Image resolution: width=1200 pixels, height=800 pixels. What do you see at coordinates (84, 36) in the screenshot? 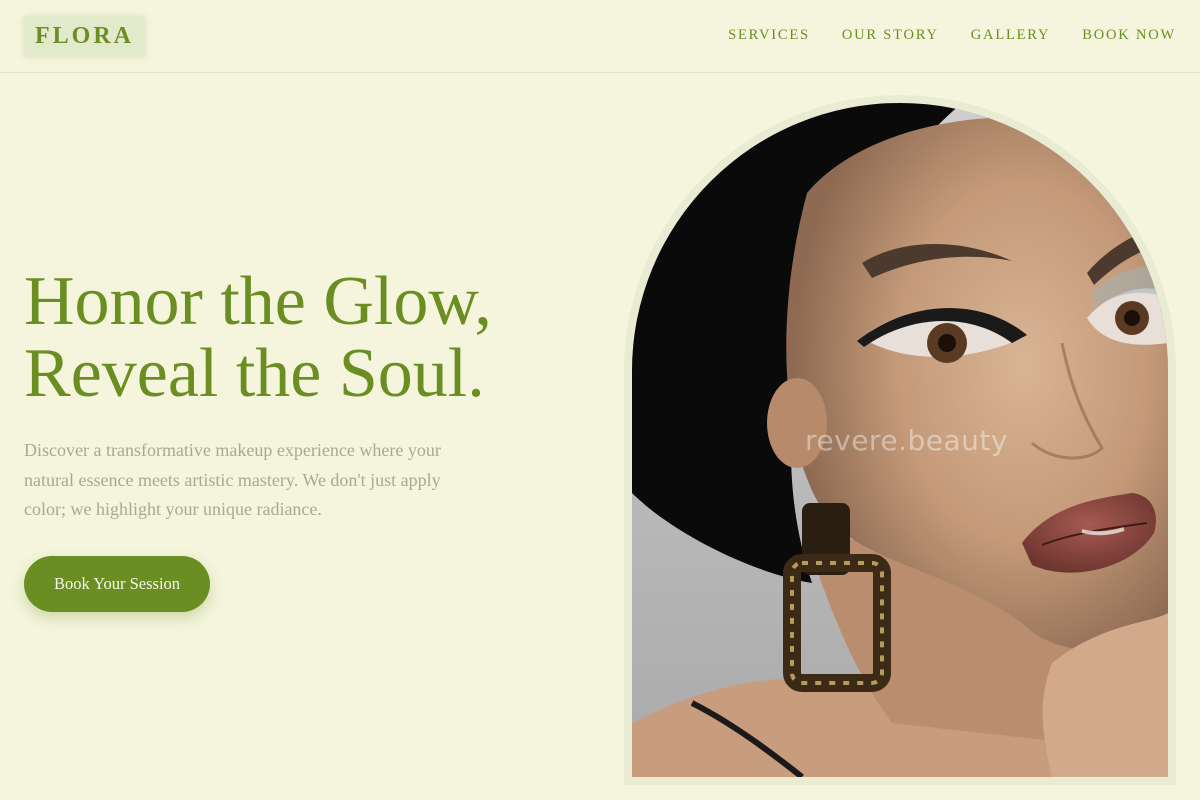
I see `brand-logo: FLORA` at bounding box center [84, 36].